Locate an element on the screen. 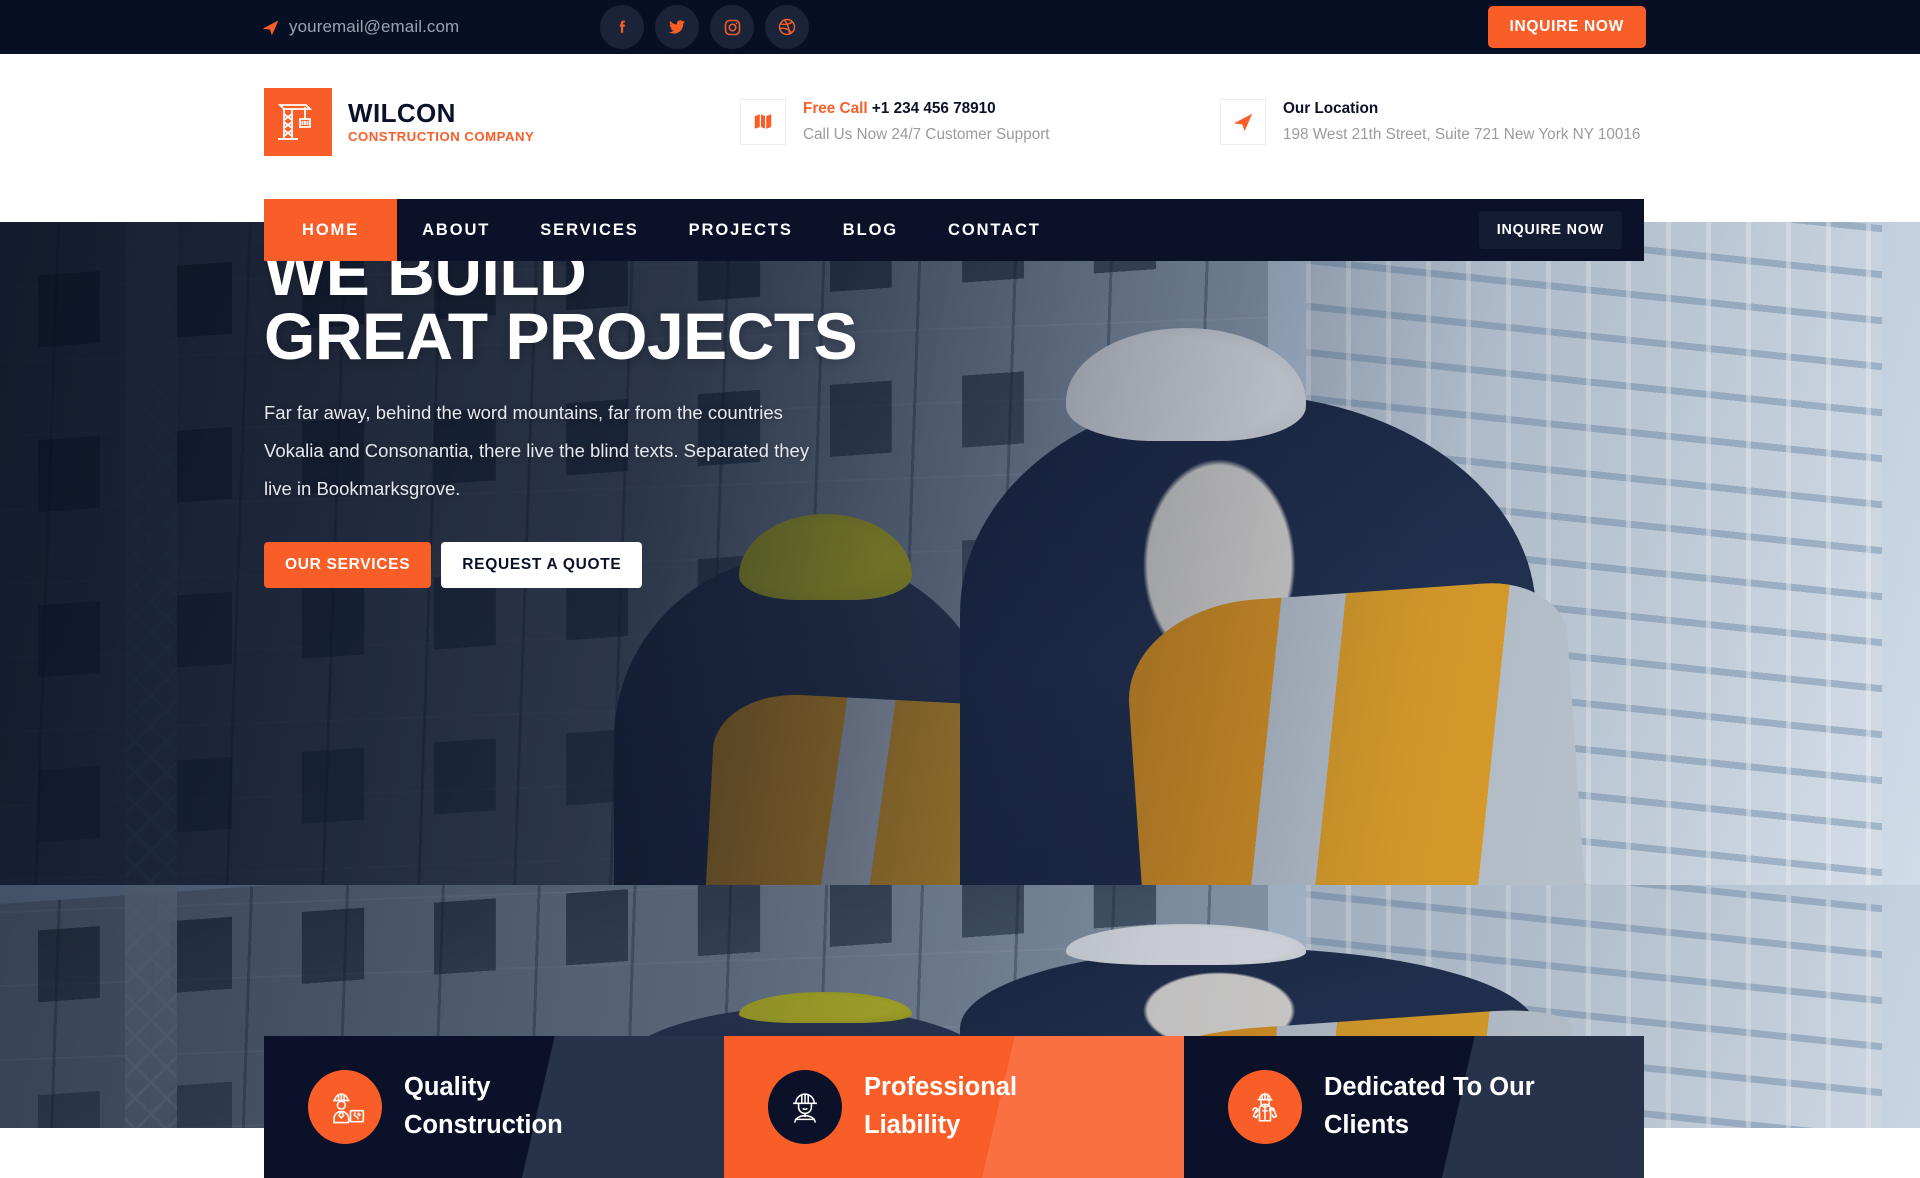 Image resolution: width=1920 pixels, height=1178 pixels. free-call-label: Free Call is located at coordinates (835, 108).